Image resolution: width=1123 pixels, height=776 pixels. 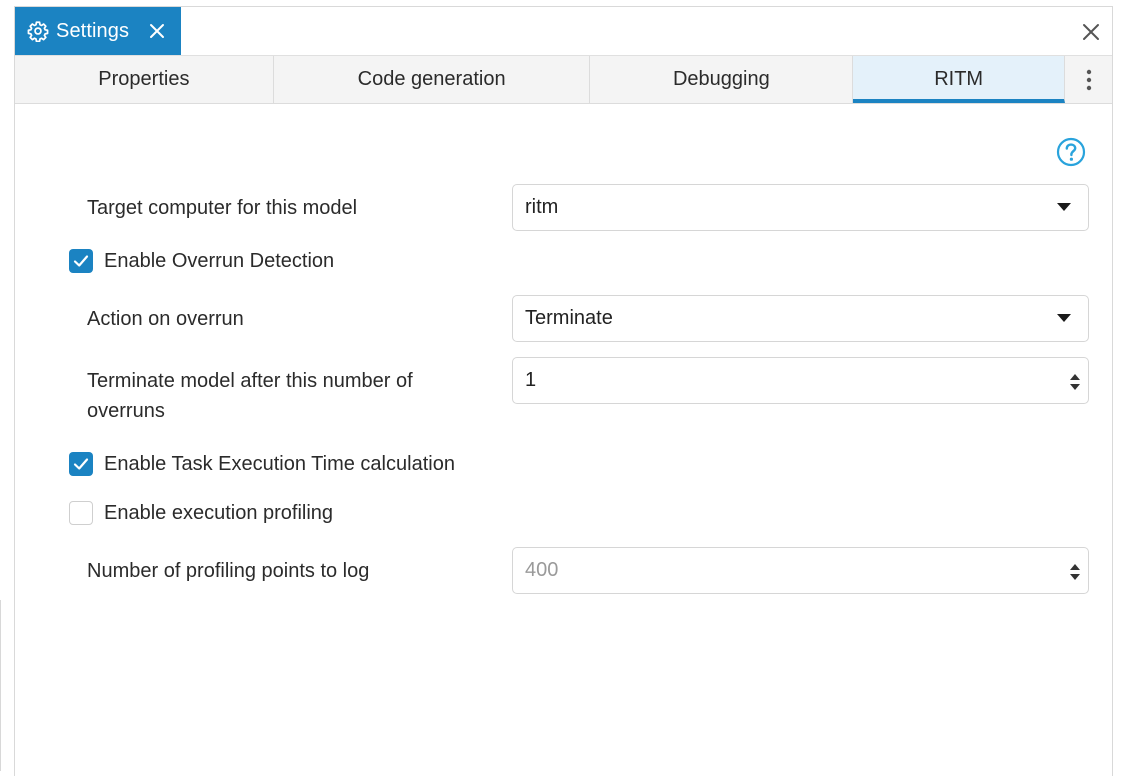 What do you see at coordinates (219, 260) in the screenshot?
I see `enable-overrun-detection-label: Enable Overrun Detection` at bounding box center [219, 260].